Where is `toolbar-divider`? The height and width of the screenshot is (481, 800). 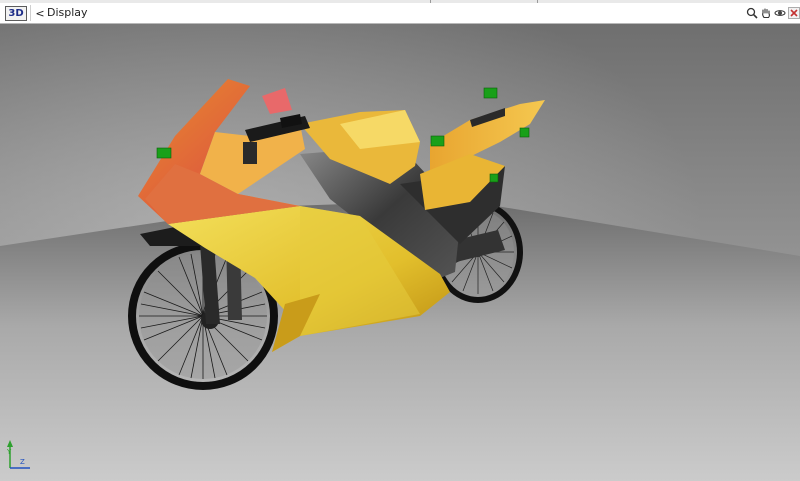
toolbar-divider is located at coordinates (30, 13).